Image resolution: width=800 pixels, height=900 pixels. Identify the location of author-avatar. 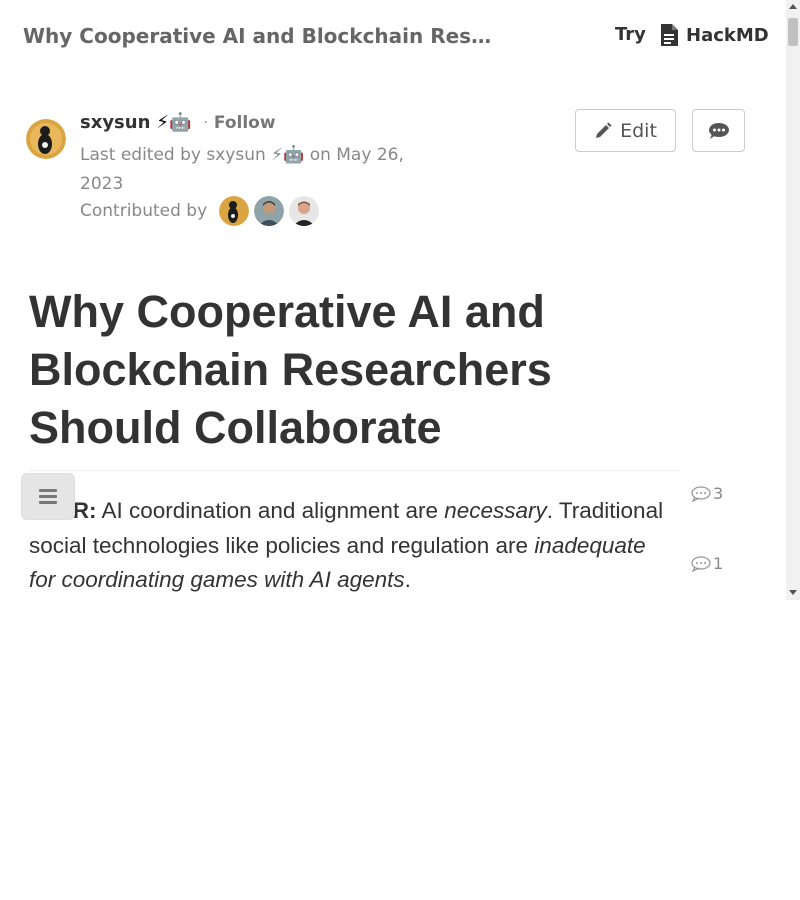
(46, 139).